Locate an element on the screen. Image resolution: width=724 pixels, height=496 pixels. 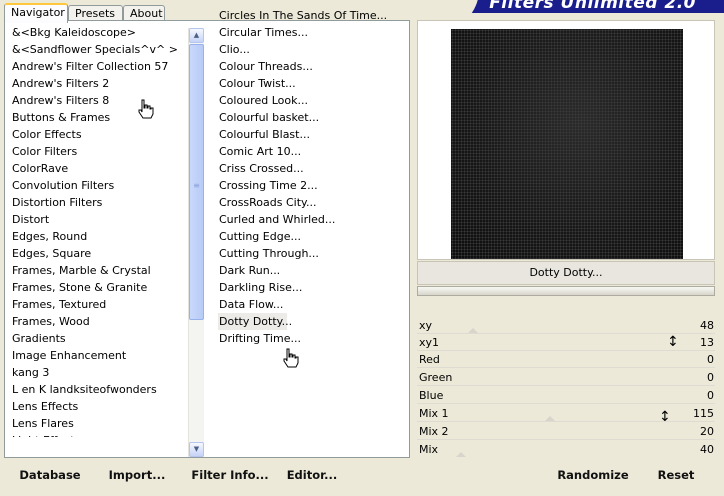
randomize-button: Randomize is located at coordinates (593, 475).